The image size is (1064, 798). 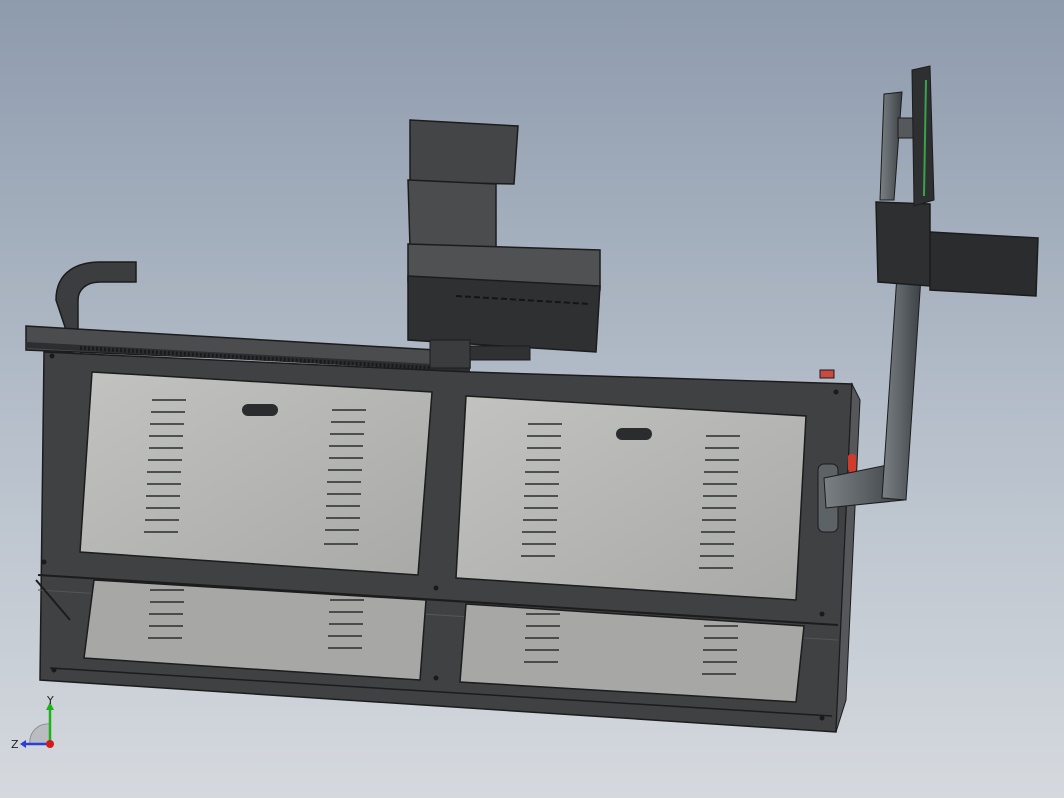 What do you see at coordinates (96, 296) in the screenshot?
I see `hook-pipe` at bounding box center [96, 296].